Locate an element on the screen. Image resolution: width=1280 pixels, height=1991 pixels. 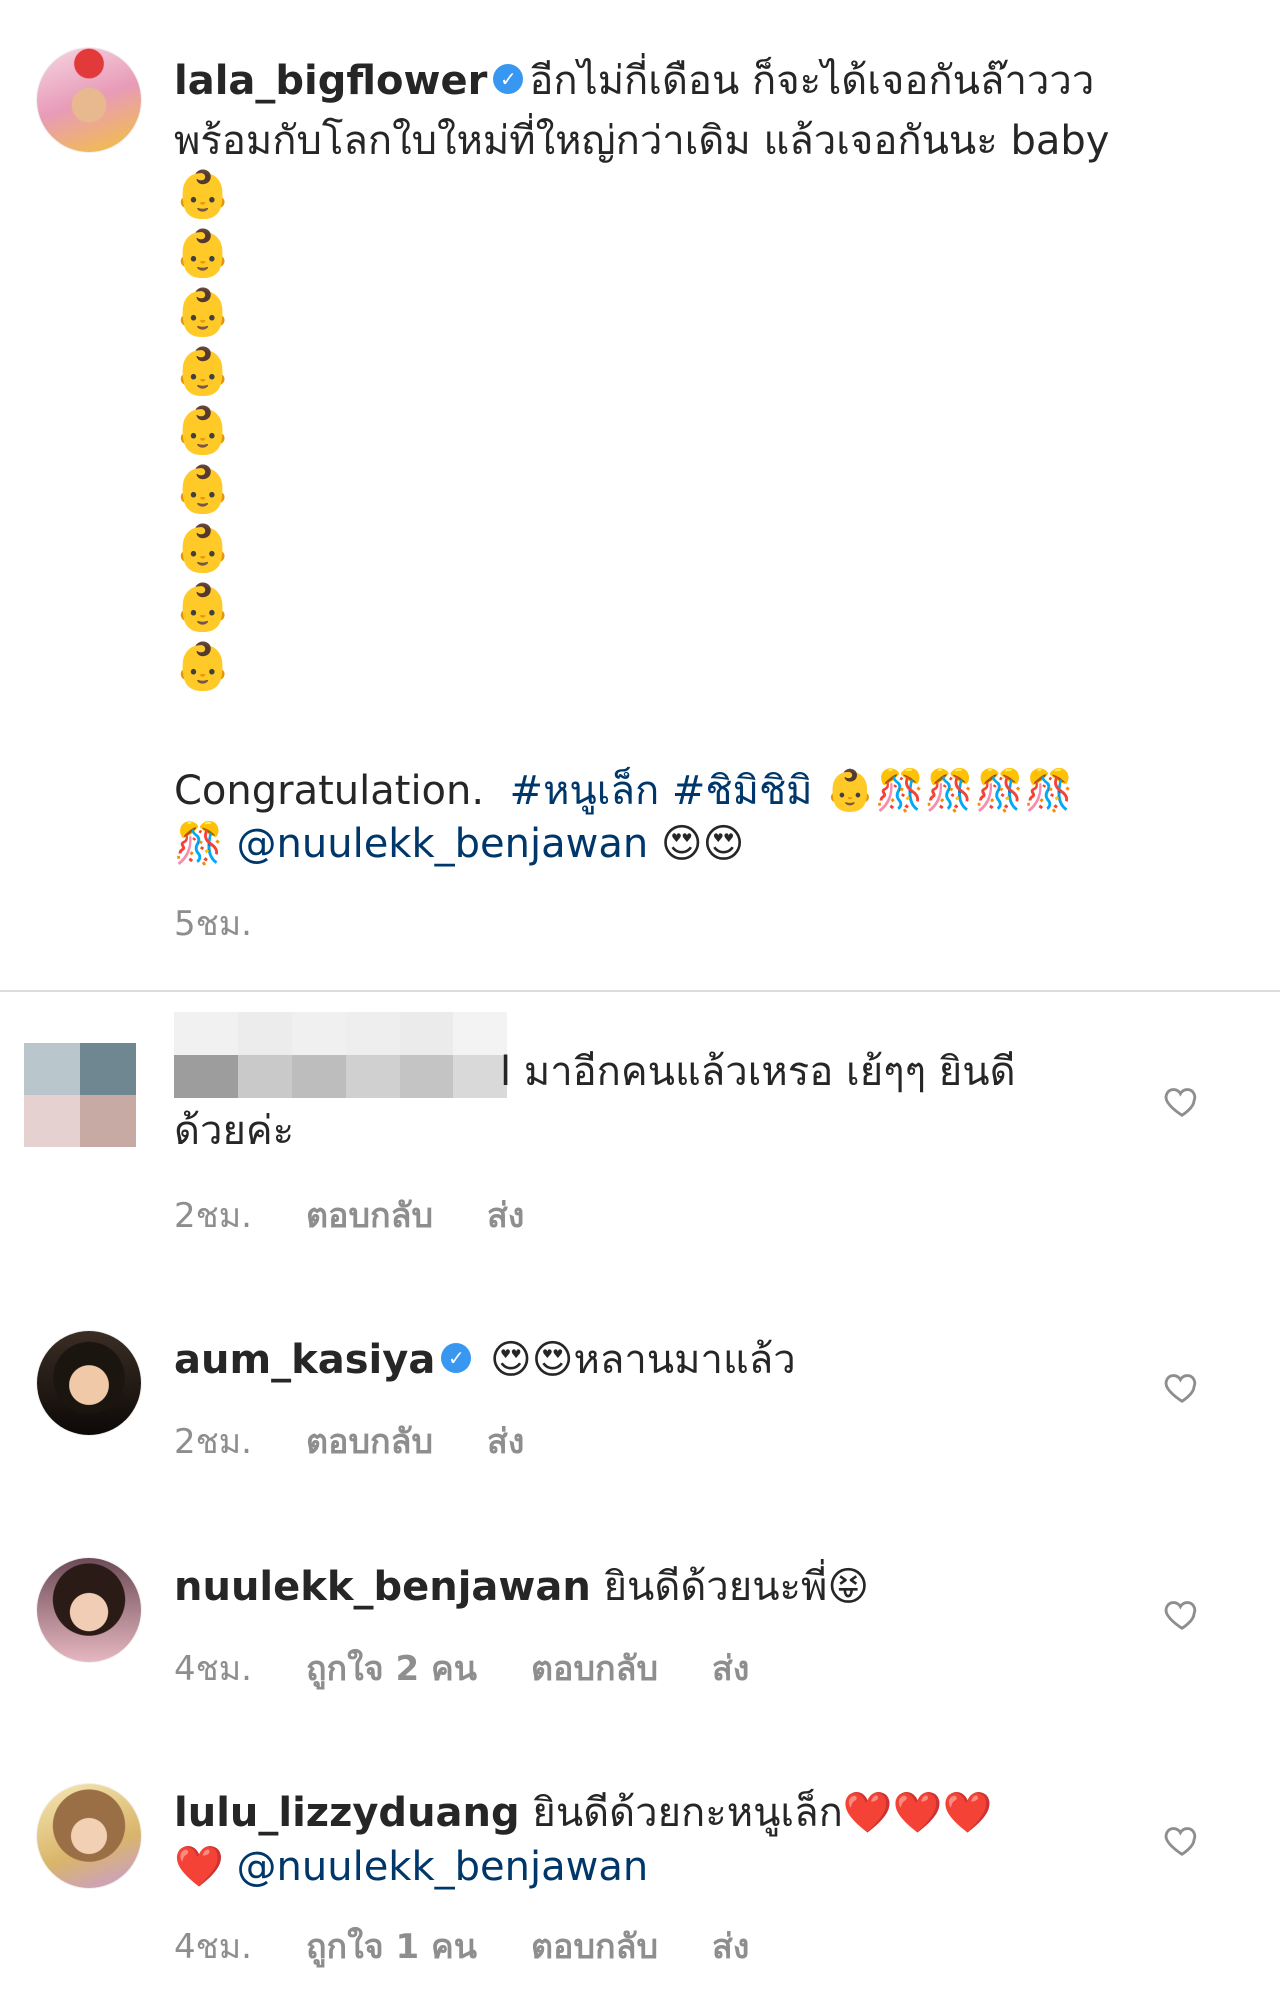
comment-text: l มาอีกคนแล้วเหรอ เย้ๆๆ ยินดี is located at coordinates (758, 1072).